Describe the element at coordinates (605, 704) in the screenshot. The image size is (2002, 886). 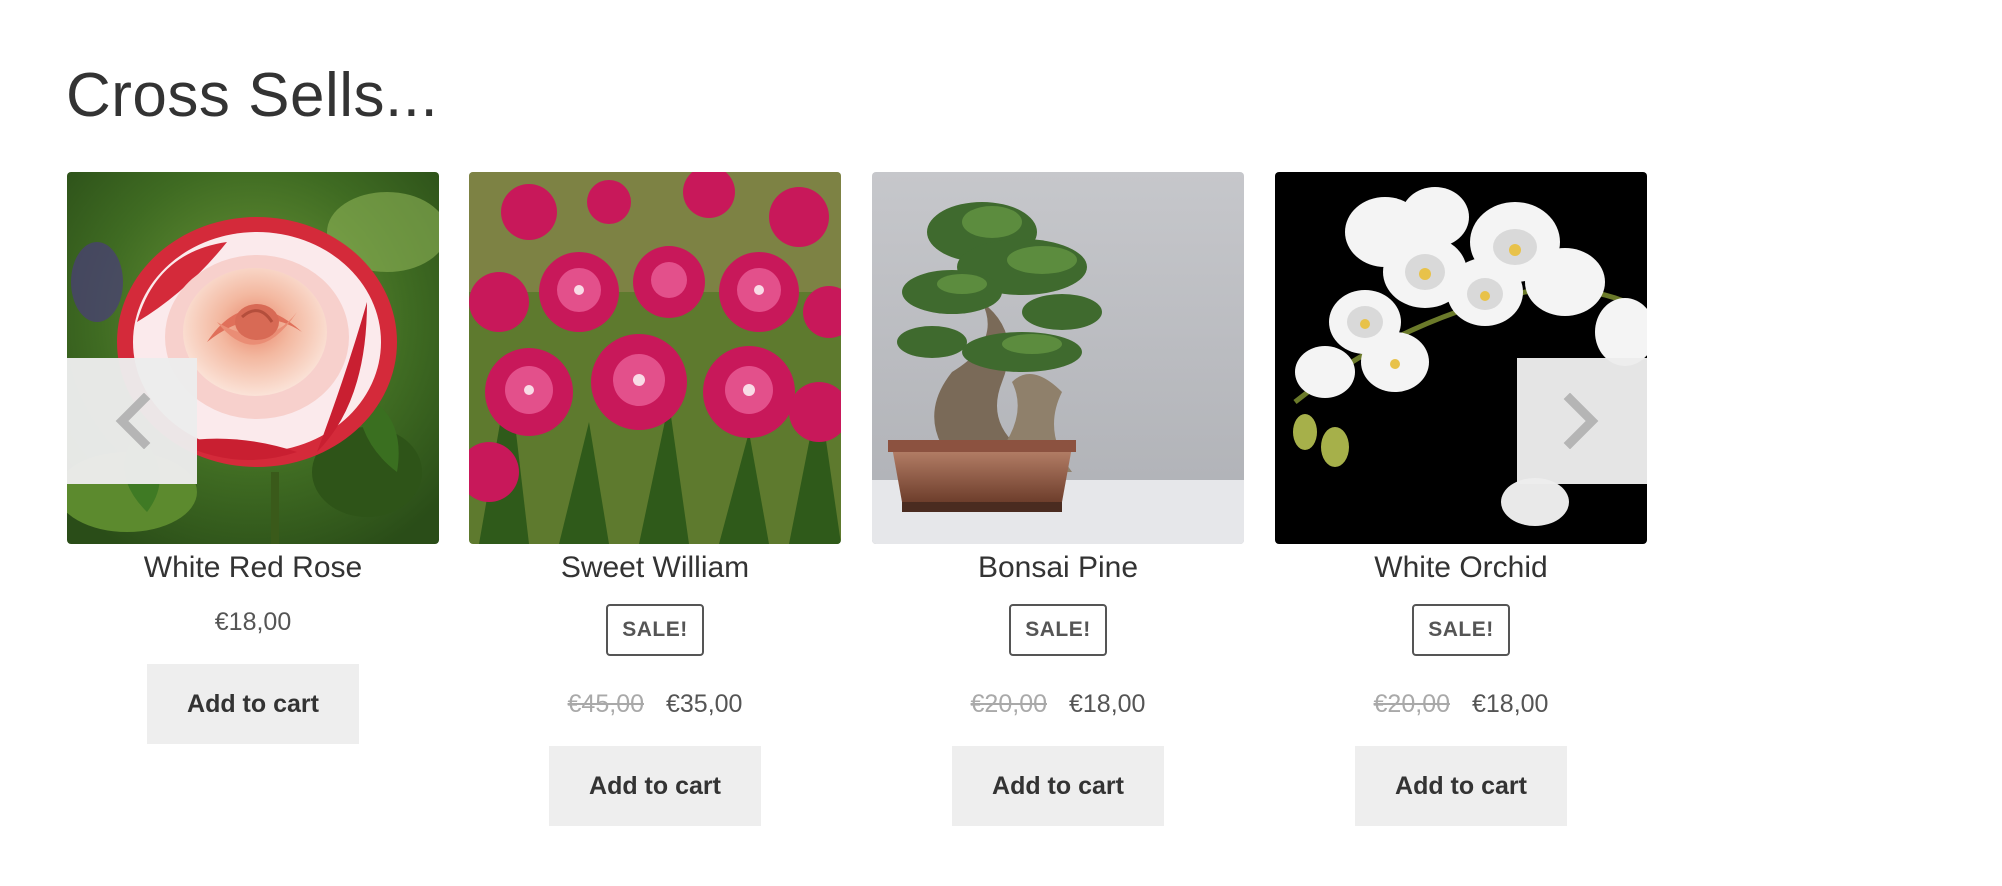
I see `old-price: €45,00` at that location.